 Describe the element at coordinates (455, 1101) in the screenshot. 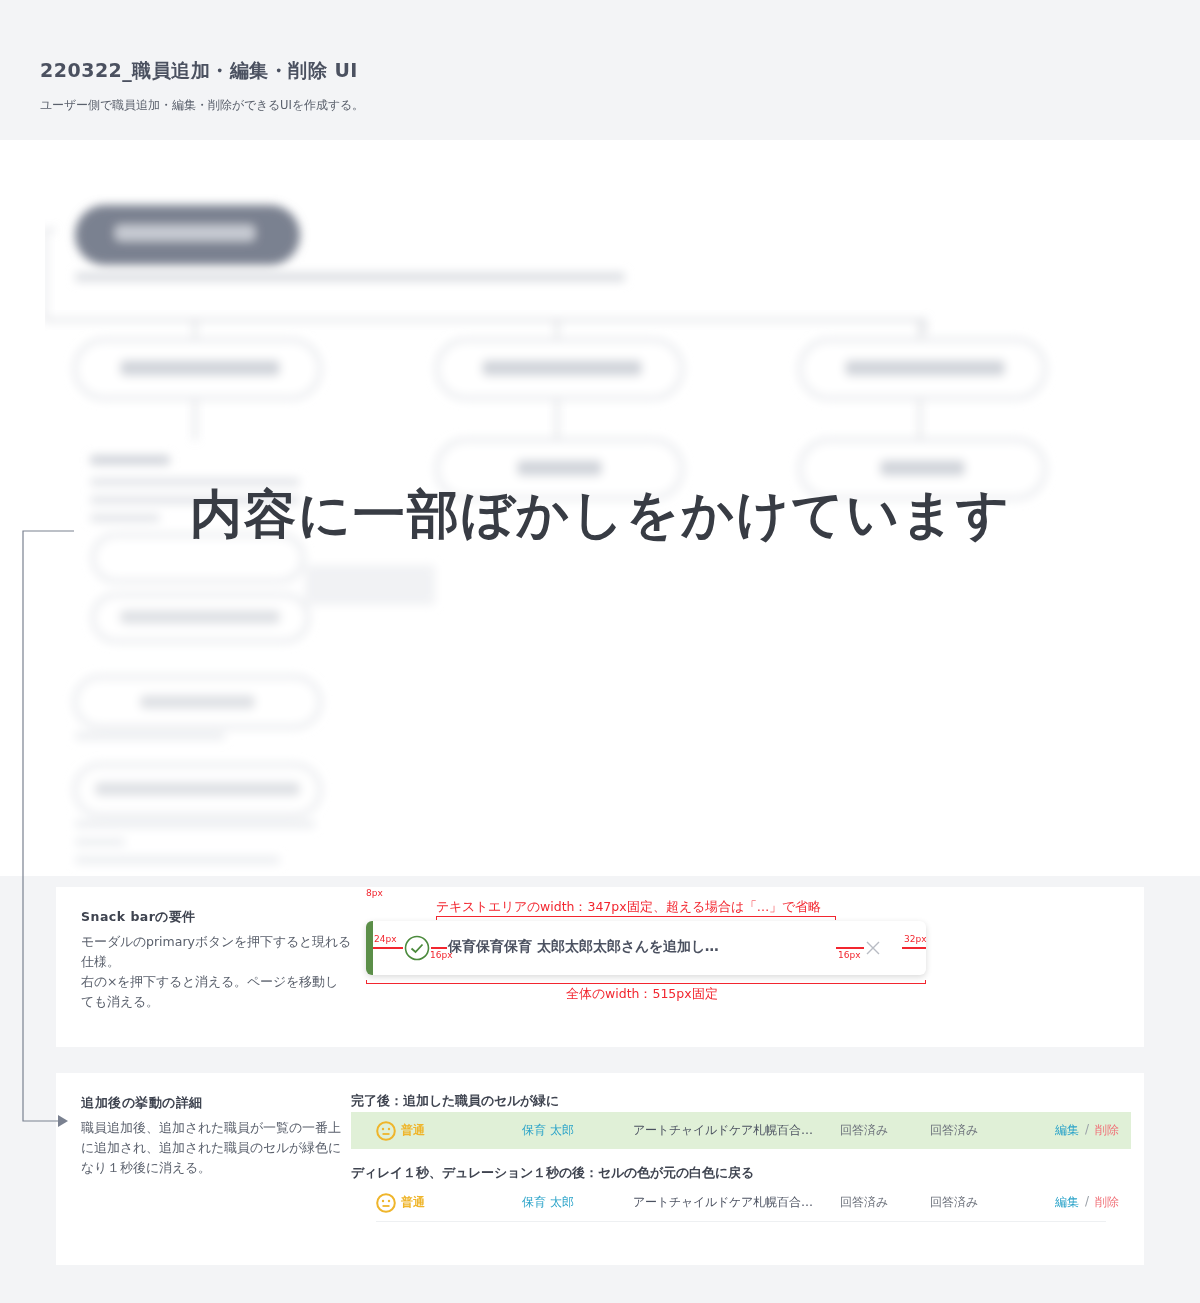

I see `state-caption: 完了後：追加した職員のセルが緑に` at that location.